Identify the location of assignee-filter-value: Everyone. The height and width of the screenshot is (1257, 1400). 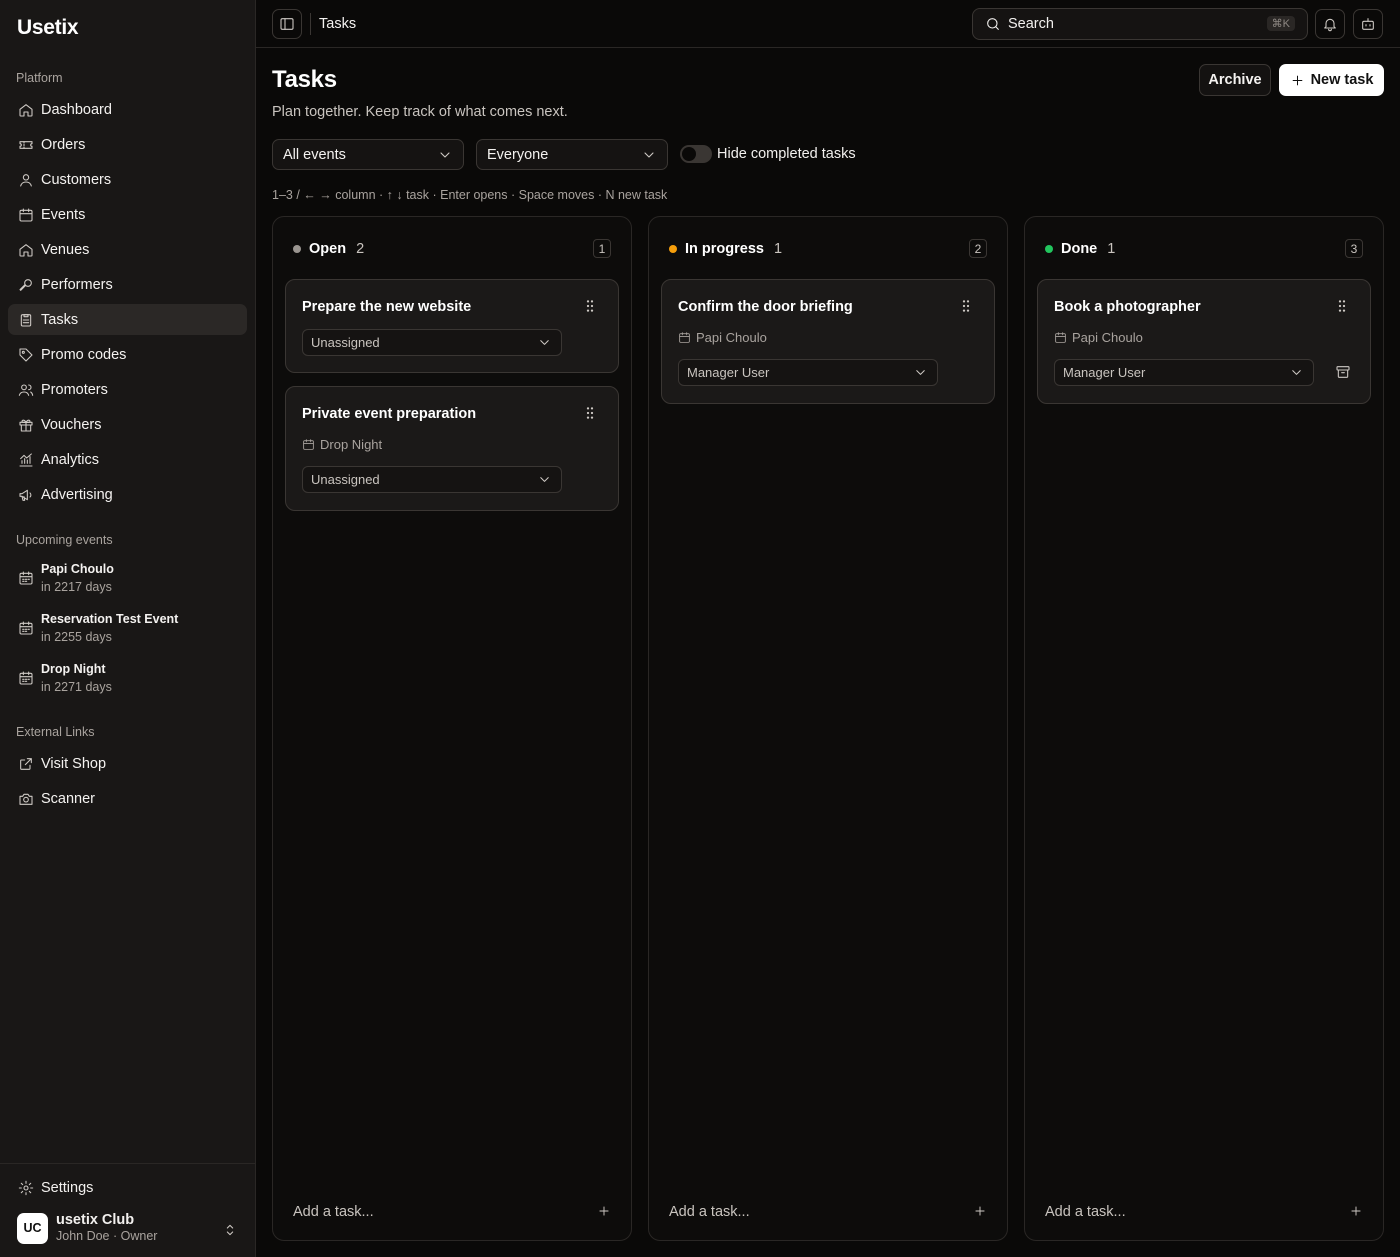
(518, 154).